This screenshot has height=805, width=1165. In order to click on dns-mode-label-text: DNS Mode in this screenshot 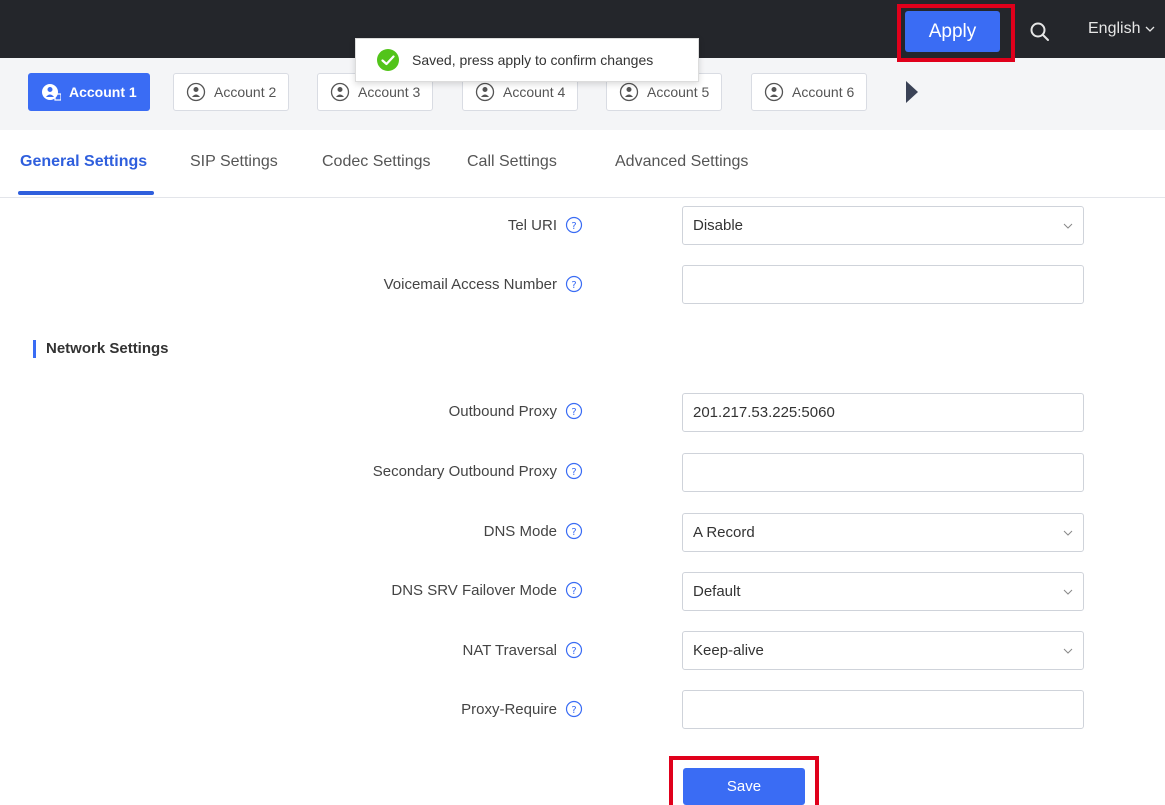, I will do `click(520, 531)`.